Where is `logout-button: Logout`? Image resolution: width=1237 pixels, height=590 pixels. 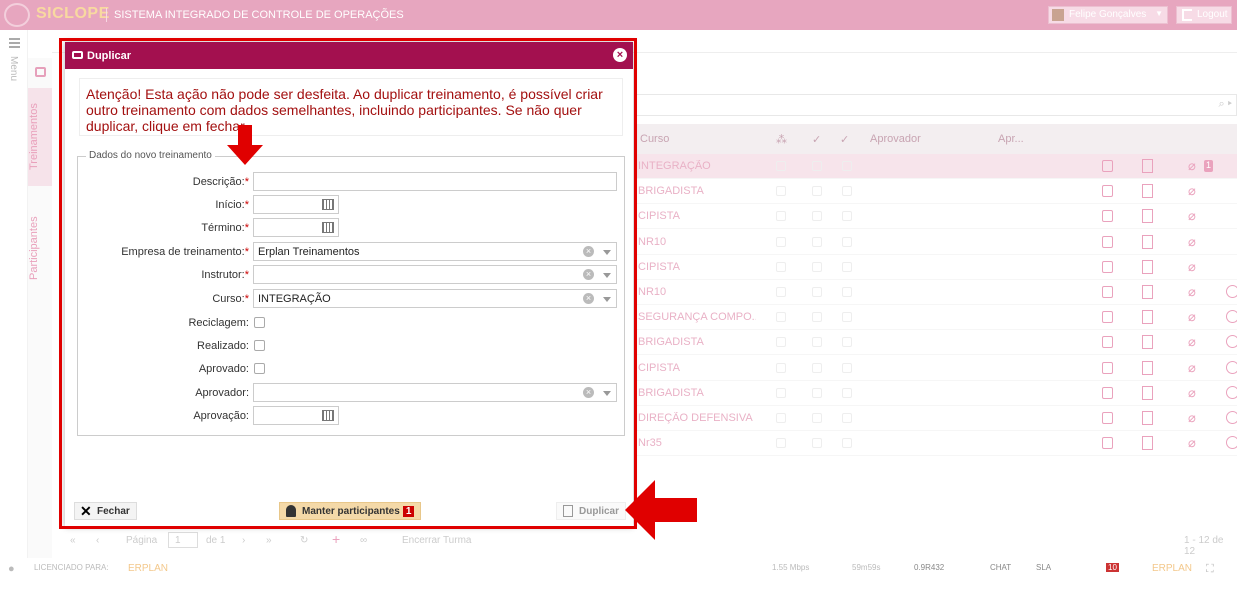 logout-button: Logout is located at coordinates (1204, 15).